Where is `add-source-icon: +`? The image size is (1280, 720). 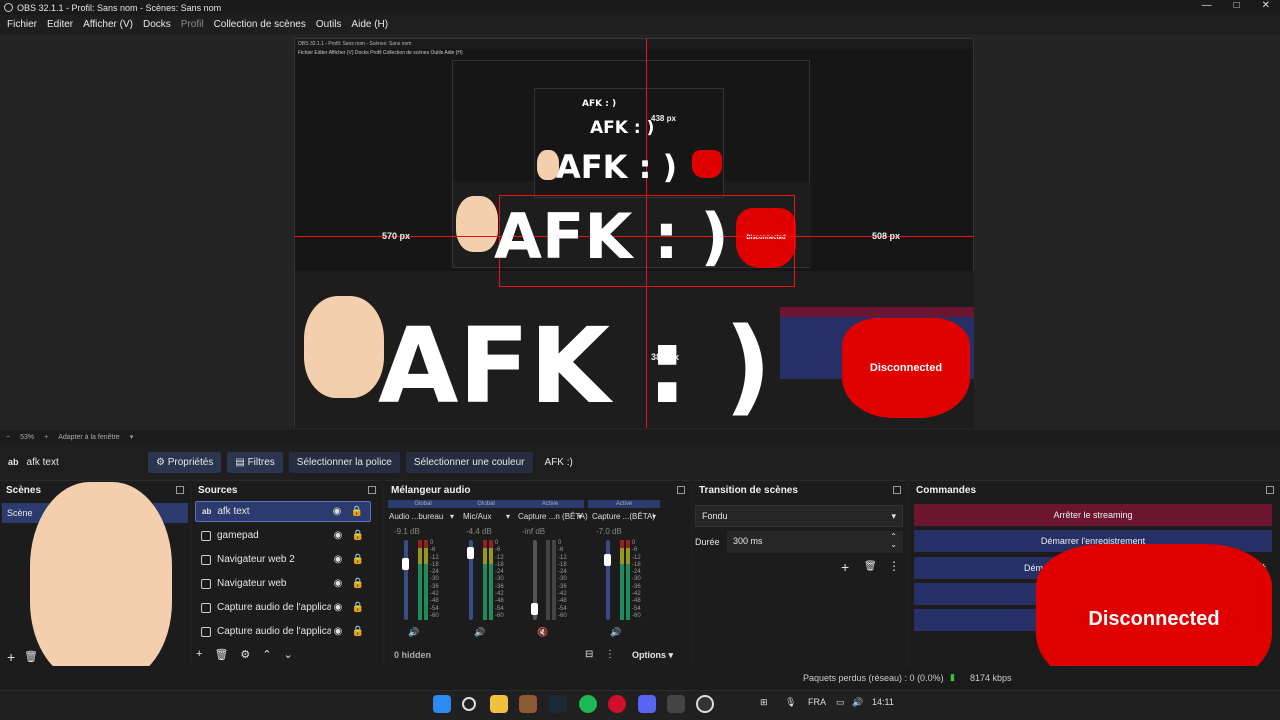
add-source-icon: + is located at coordinates (199, 654).